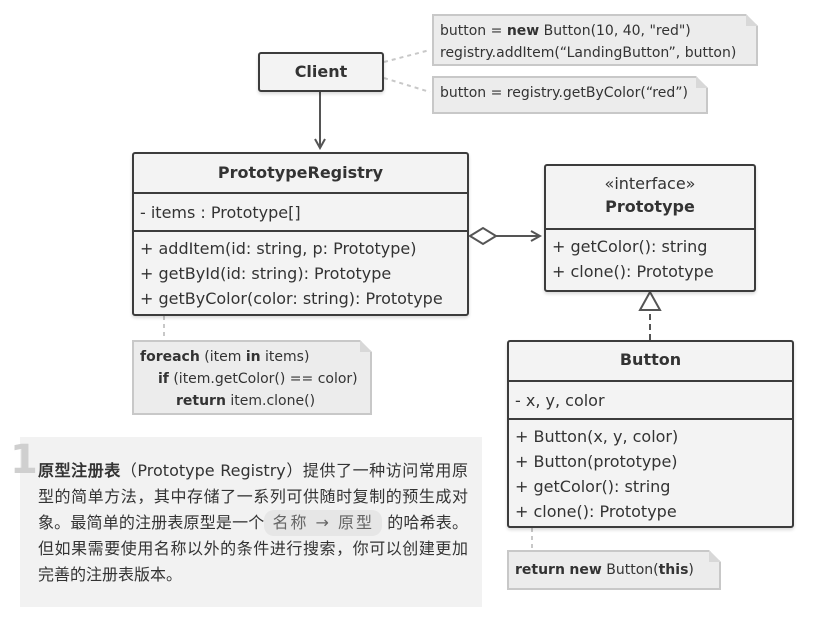 This screenshot has height=624, width=816. What do you see at coordinates (278, 248) in the screenshot?
I see `class-method: + addItem(id: string, p: Prototype)` at bounding box center [278, 248].